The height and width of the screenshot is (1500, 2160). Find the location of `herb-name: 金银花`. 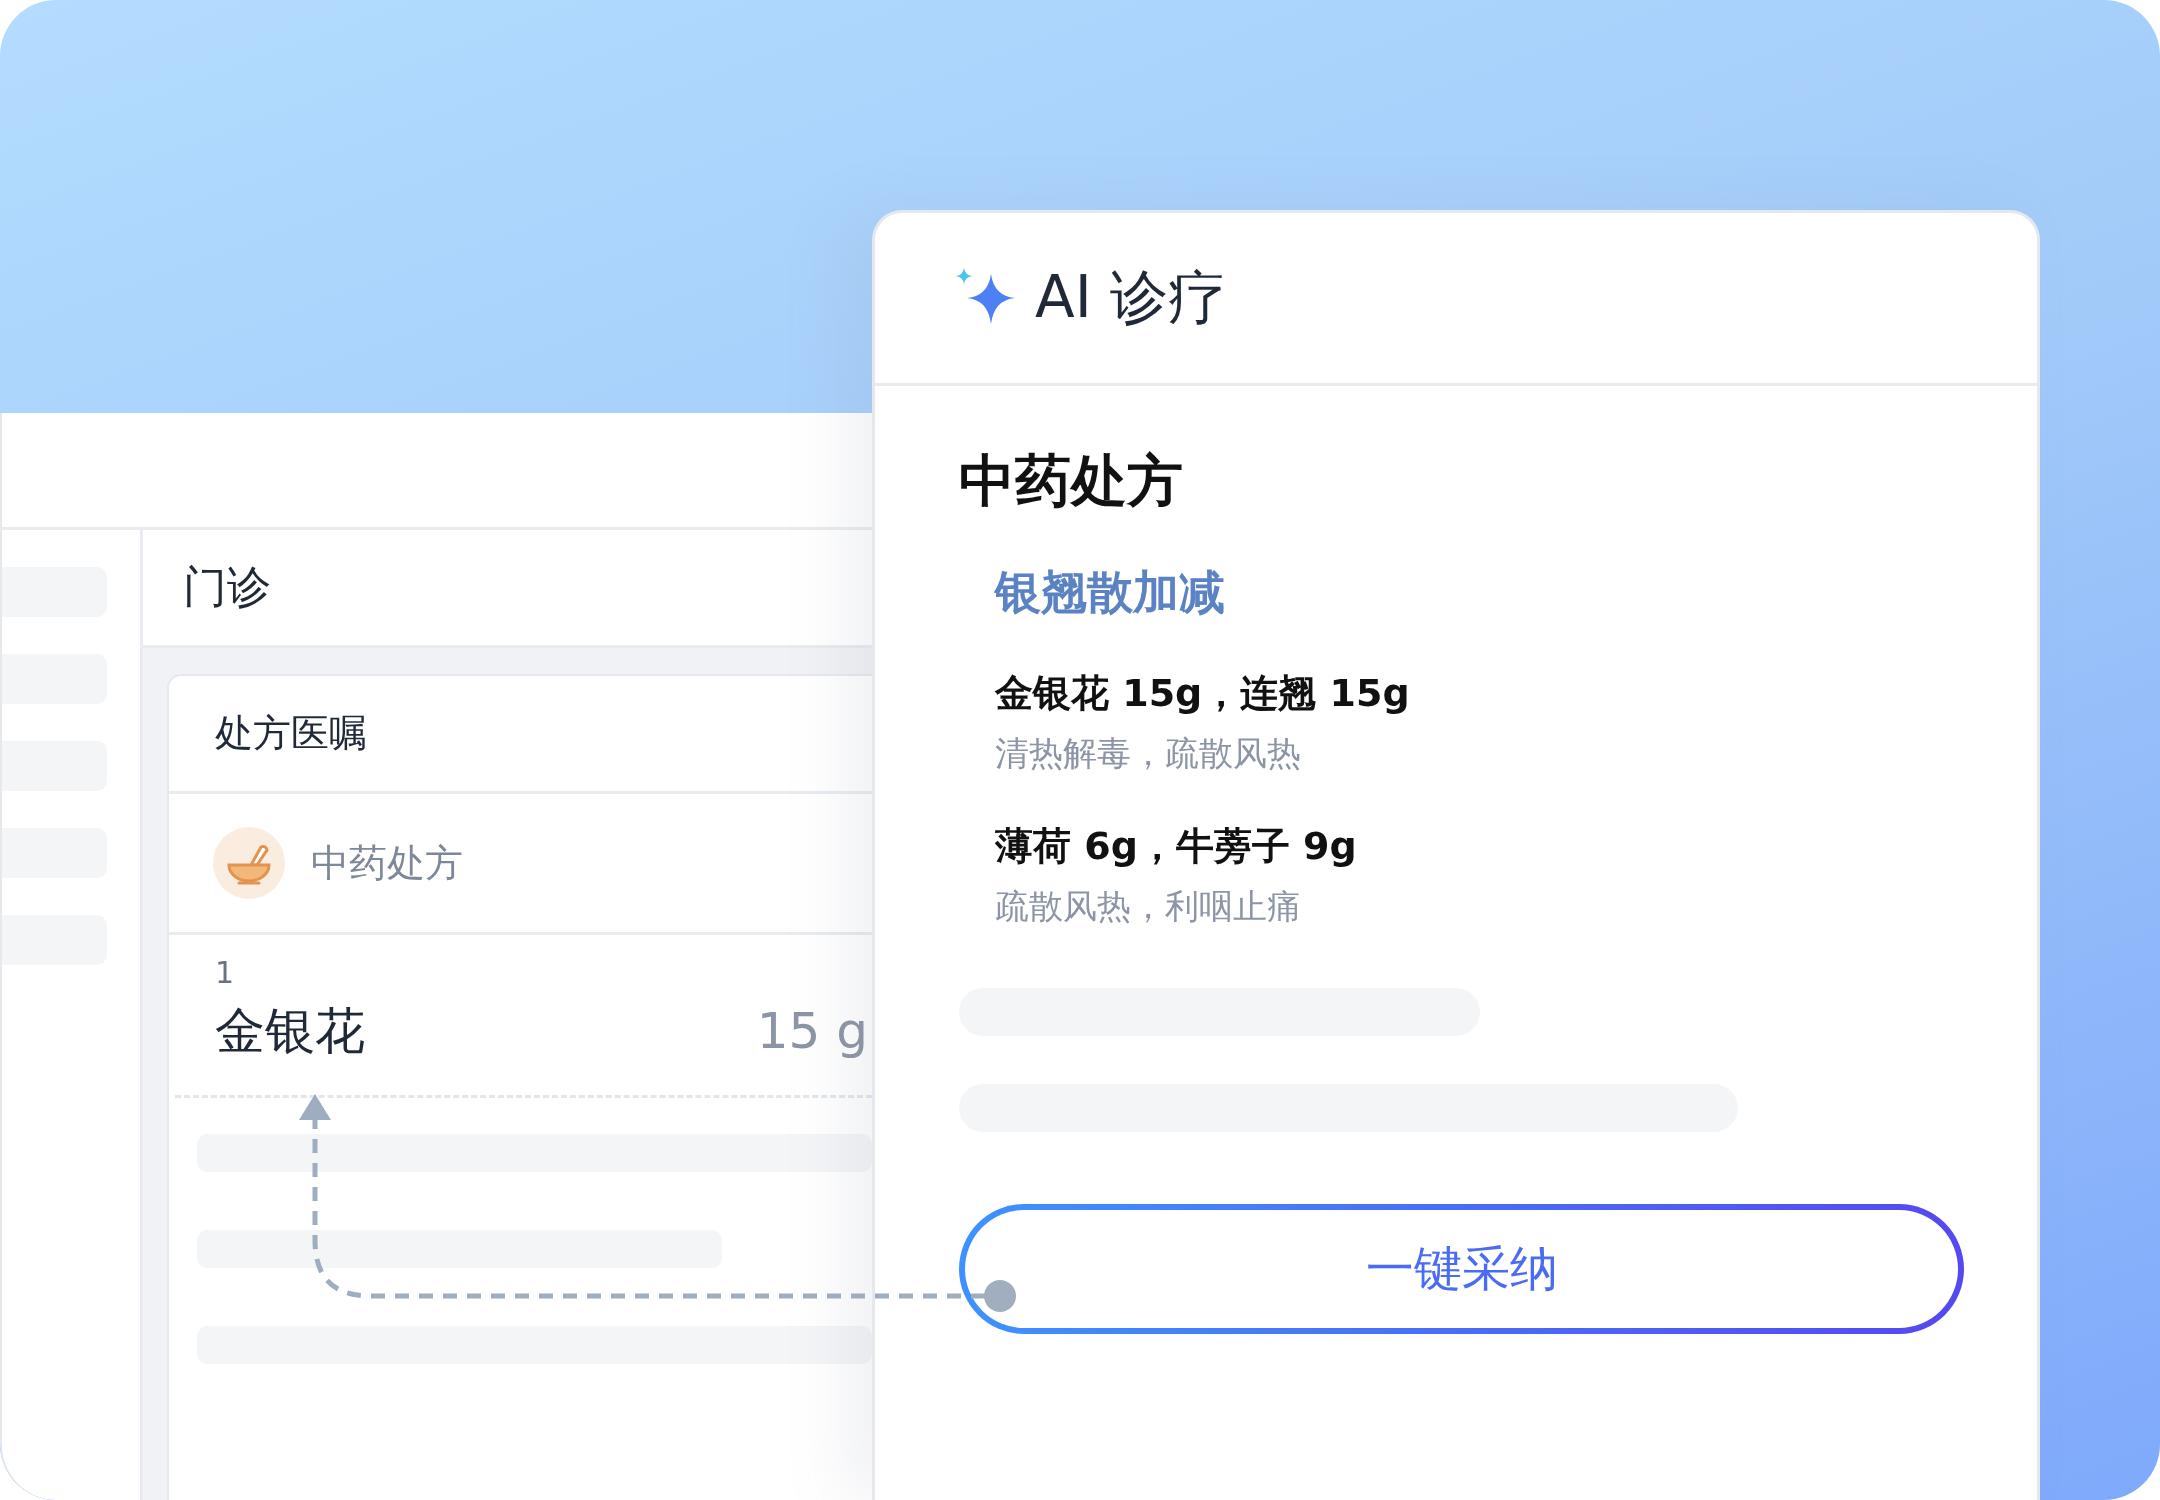

herb-name: 金银花 is located at coordinates (290, 1031).